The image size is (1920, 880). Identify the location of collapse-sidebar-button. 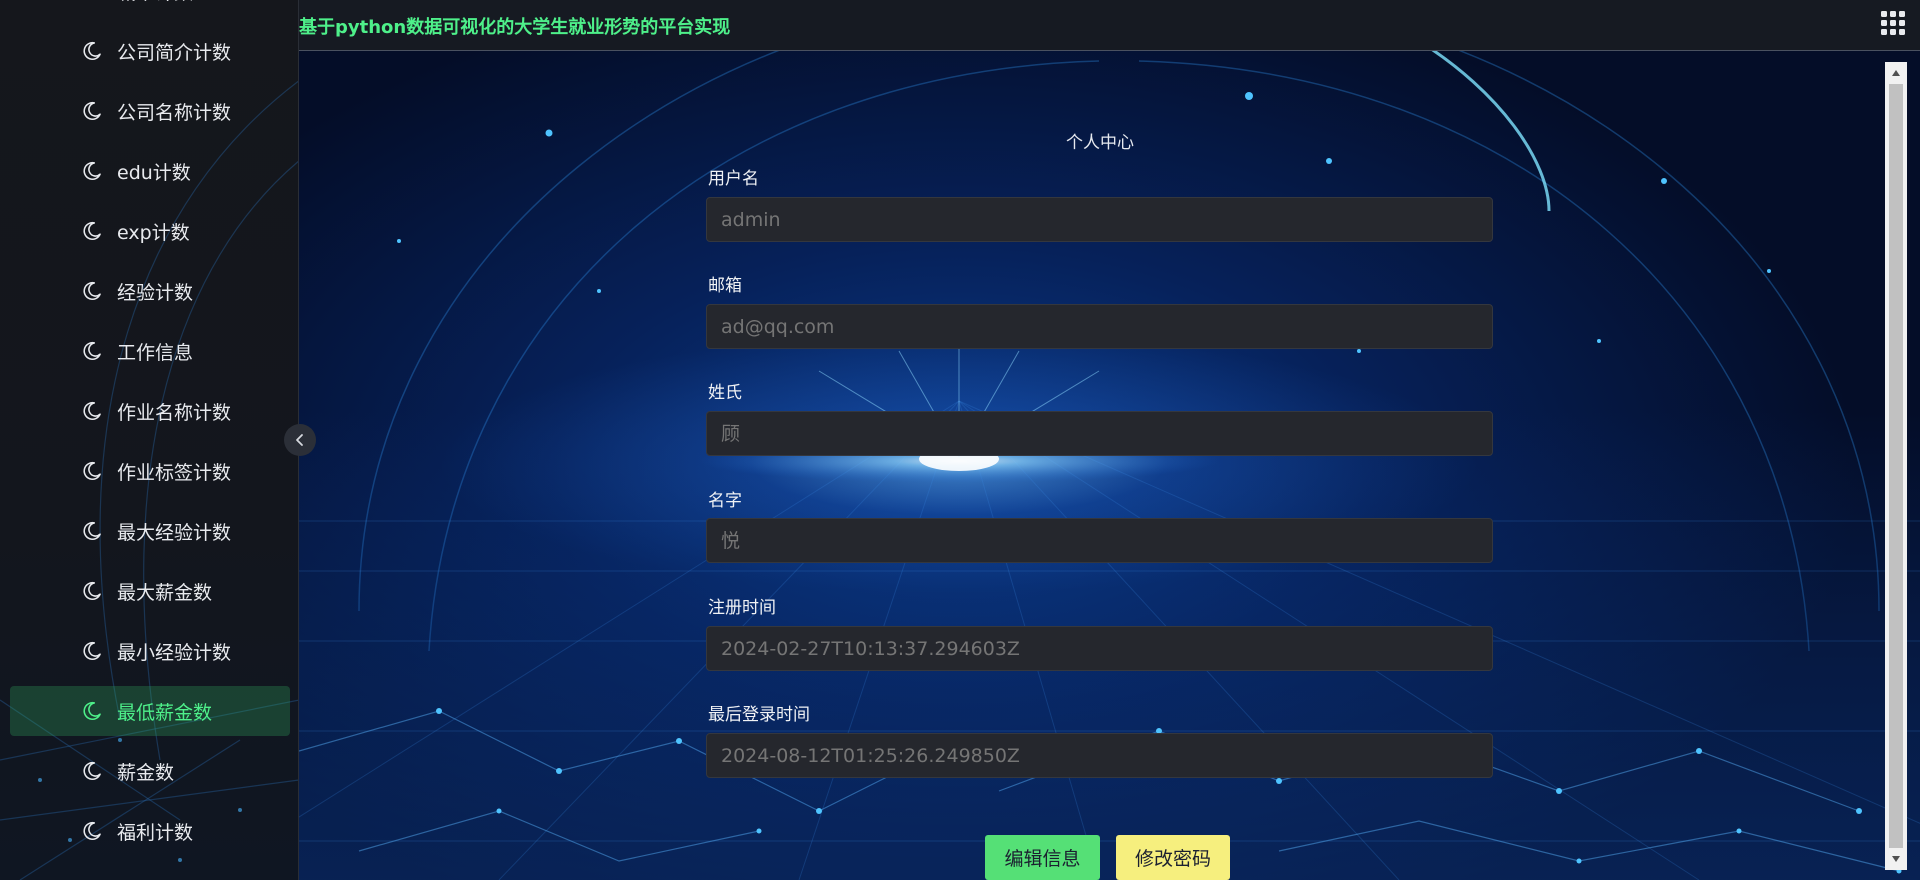
(300, 440).